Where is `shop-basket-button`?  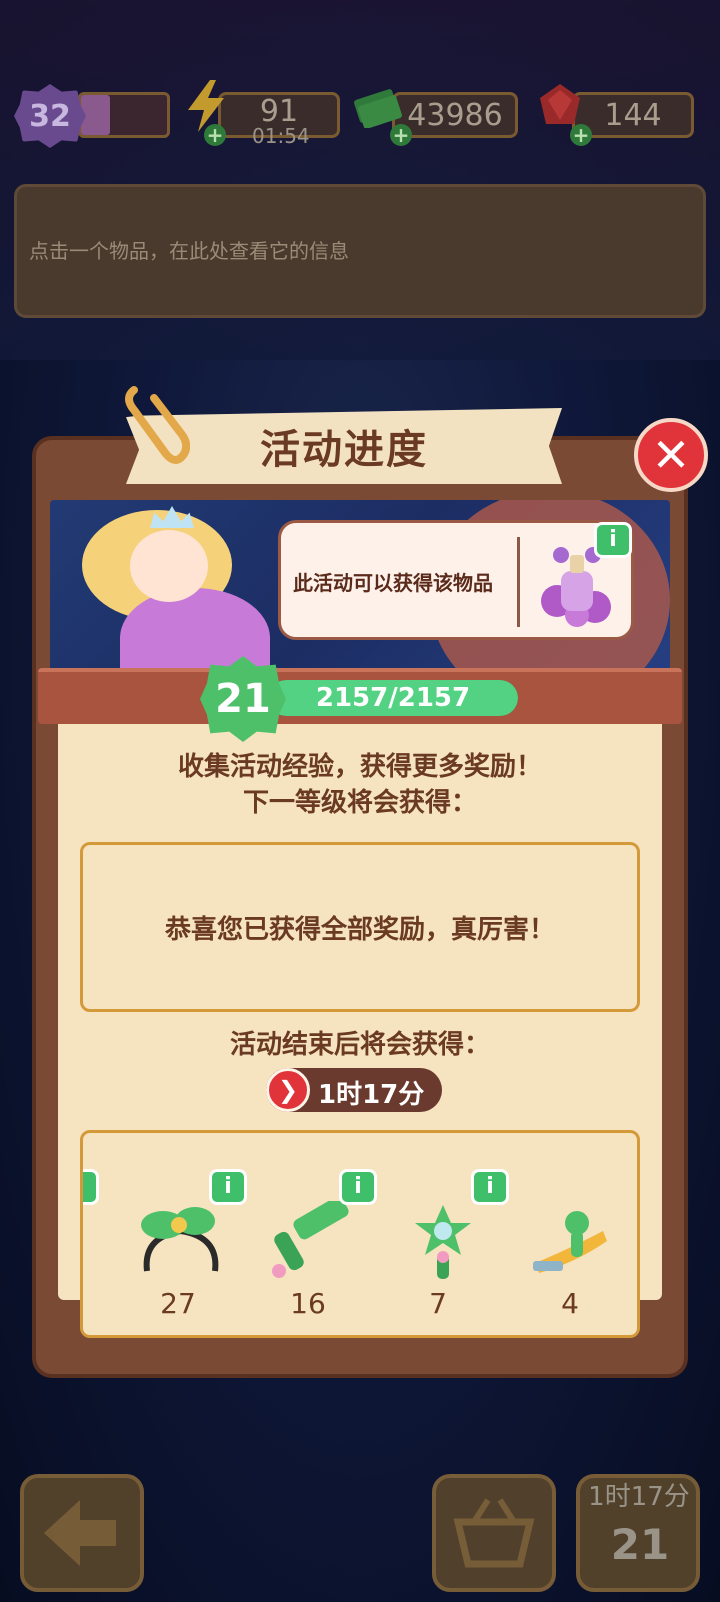
shop-basket-button is located at coordinates (494, 1533).